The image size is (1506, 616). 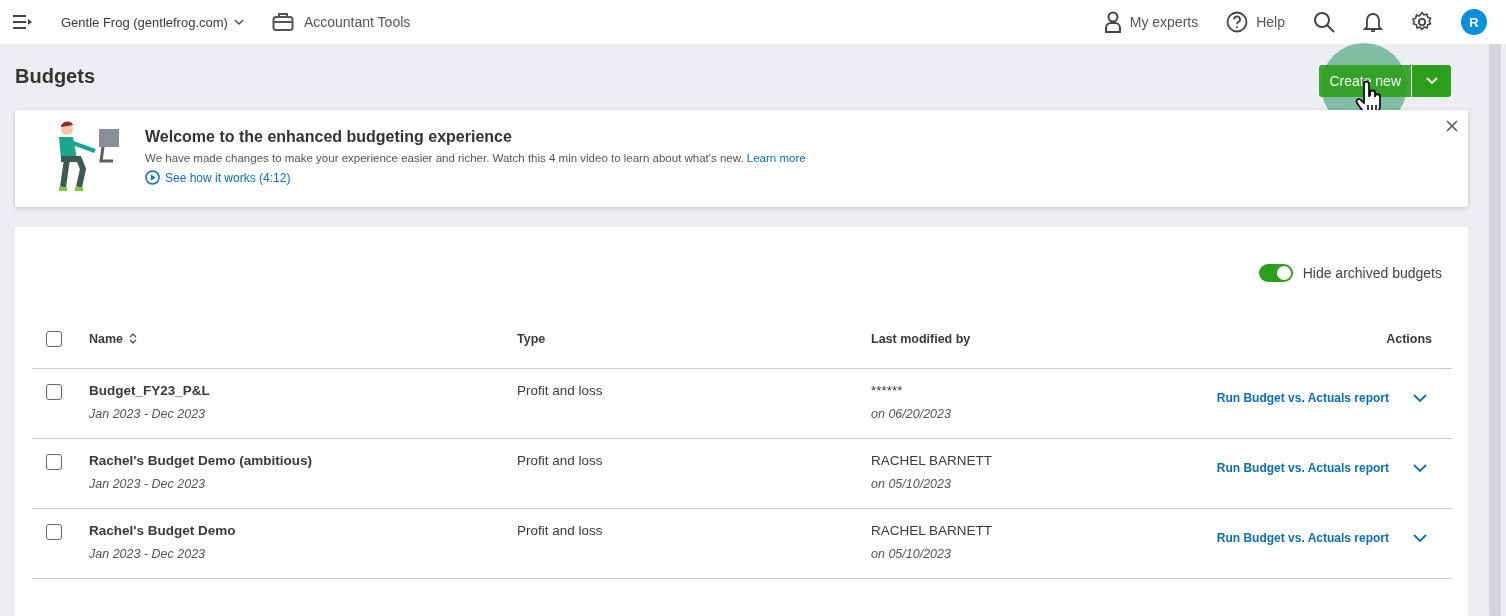 What do you see at coordinates (1372, 273) in the screenshot?
I see `toggle-label: Hide archived budgets` at bounding box center [1372, 273].